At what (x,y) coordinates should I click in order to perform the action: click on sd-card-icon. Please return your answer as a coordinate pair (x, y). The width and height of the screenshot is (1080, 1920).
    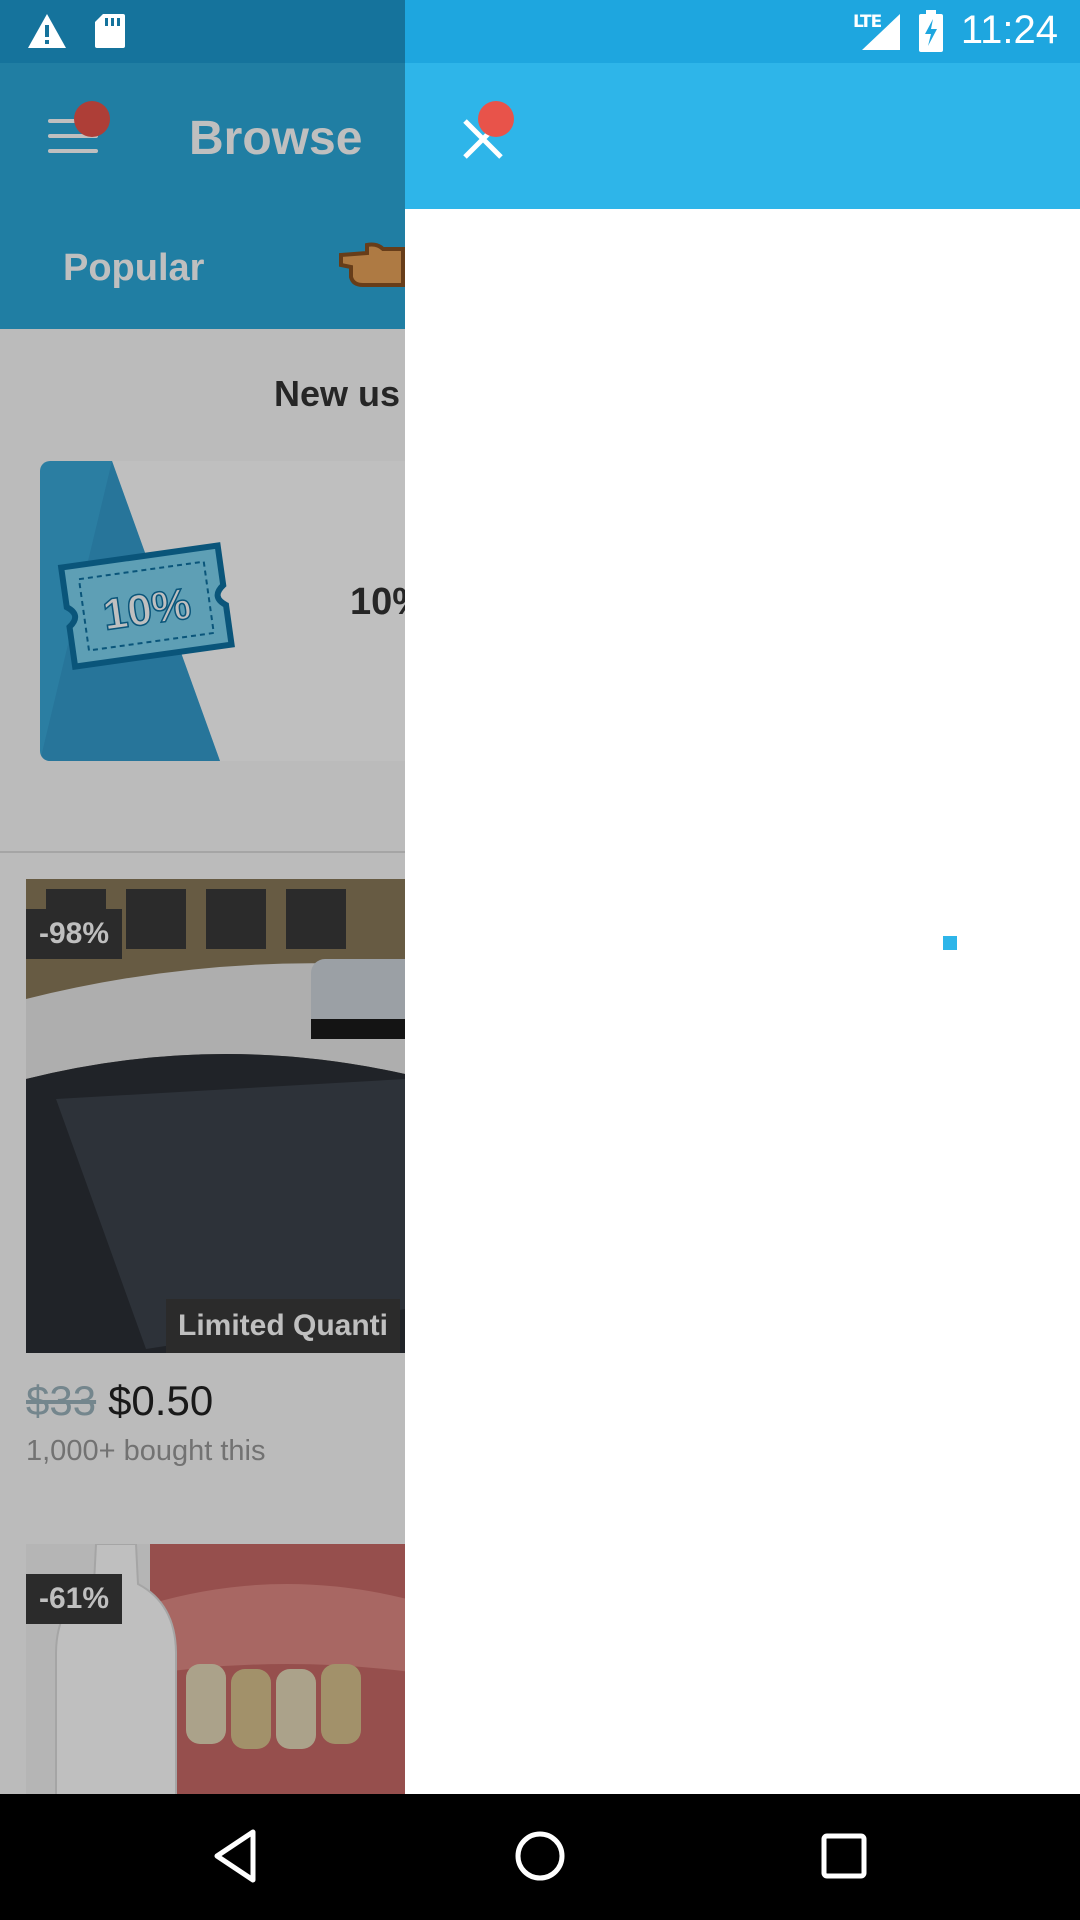
    Looking at the image, I should click on (110, 31).